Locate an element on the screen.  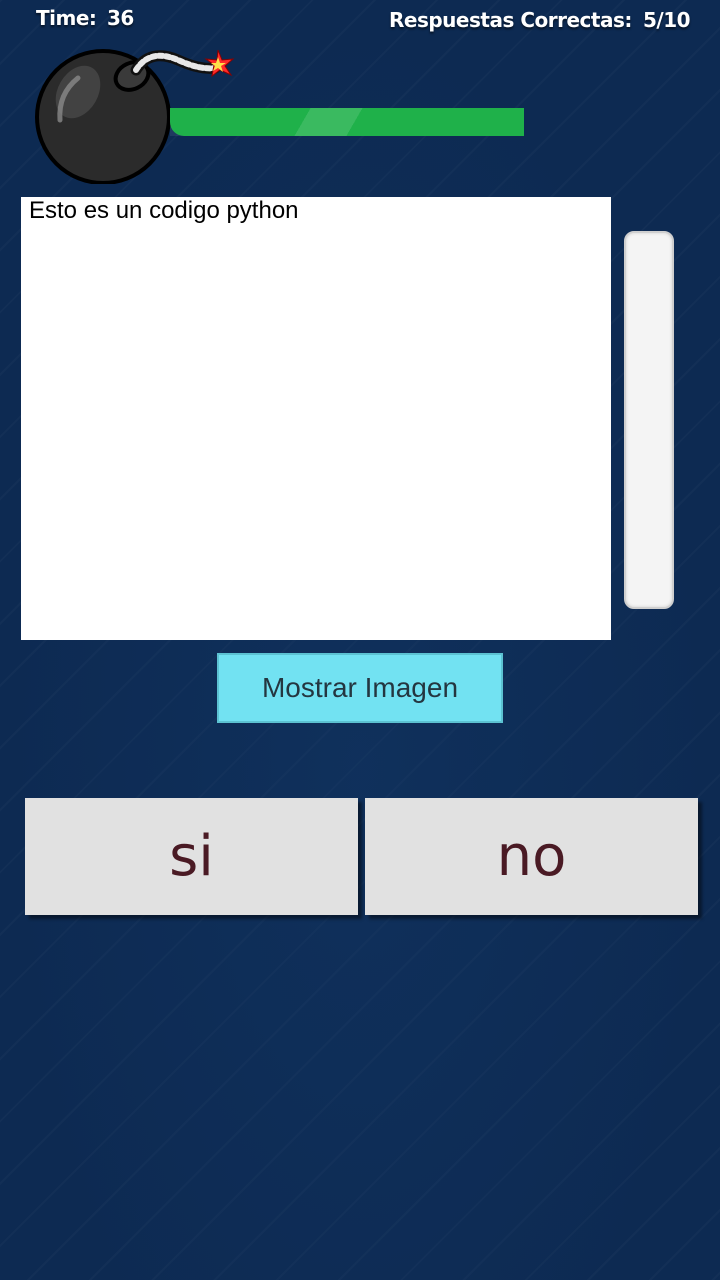
time-value: 36 is located at coordinates (120, 18).